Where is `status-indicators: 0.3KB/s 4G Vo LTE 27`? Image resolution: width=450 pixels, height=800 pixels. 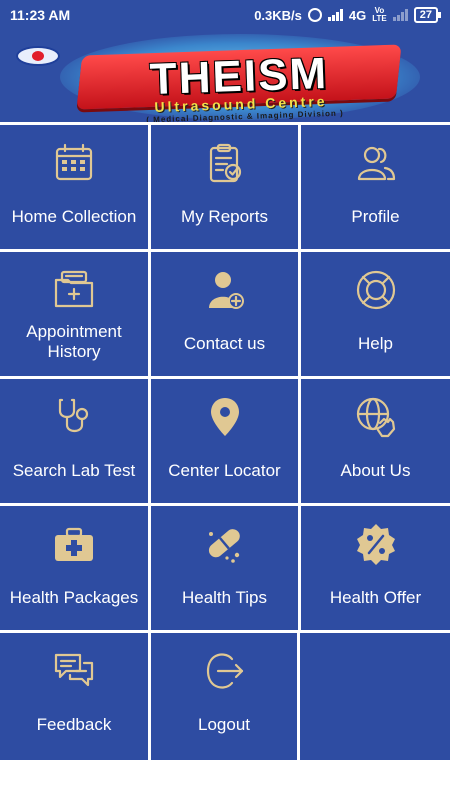 status-indicators: 0.3KB/s 4G Vo LTE 27 is located at coordinates (348, 15).